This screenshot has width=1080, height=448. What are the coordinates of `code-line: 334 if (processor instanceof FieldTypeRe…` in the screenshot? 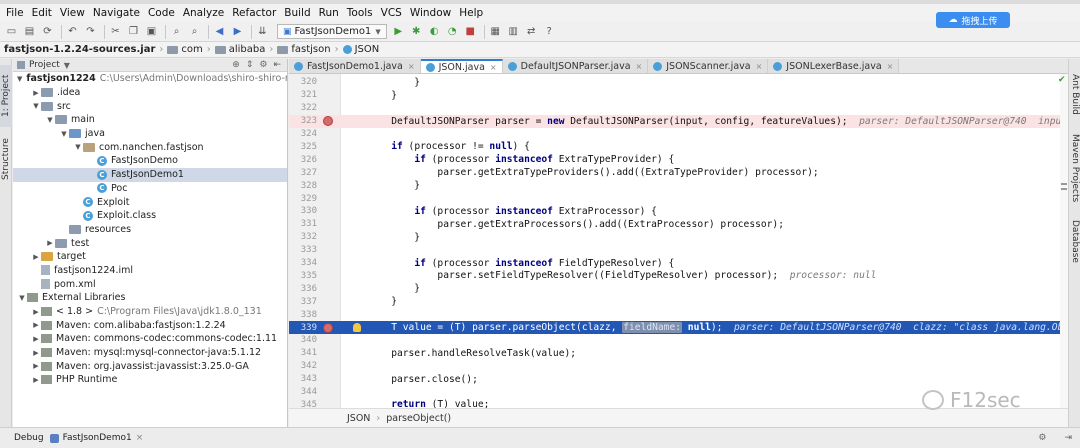 It's located at (678, 263).